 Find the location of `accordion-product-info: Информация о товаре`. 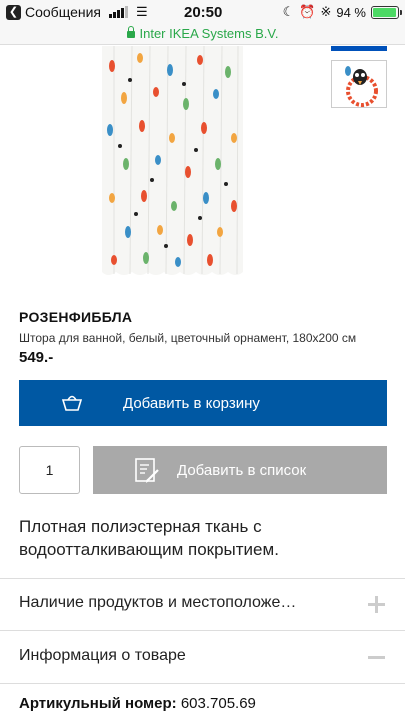

accordion-product-info: Информация о товаре is located at coordinates (202, 657).